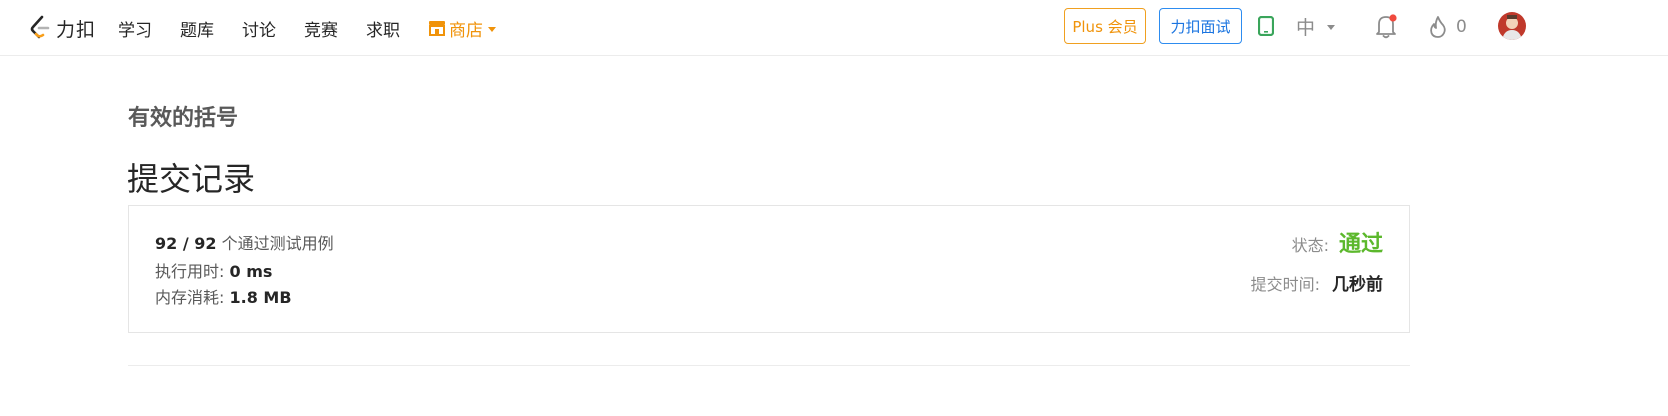 This screenshot has width=1668, height=416. I want to click on language-label: 中, so click(1306, 27).